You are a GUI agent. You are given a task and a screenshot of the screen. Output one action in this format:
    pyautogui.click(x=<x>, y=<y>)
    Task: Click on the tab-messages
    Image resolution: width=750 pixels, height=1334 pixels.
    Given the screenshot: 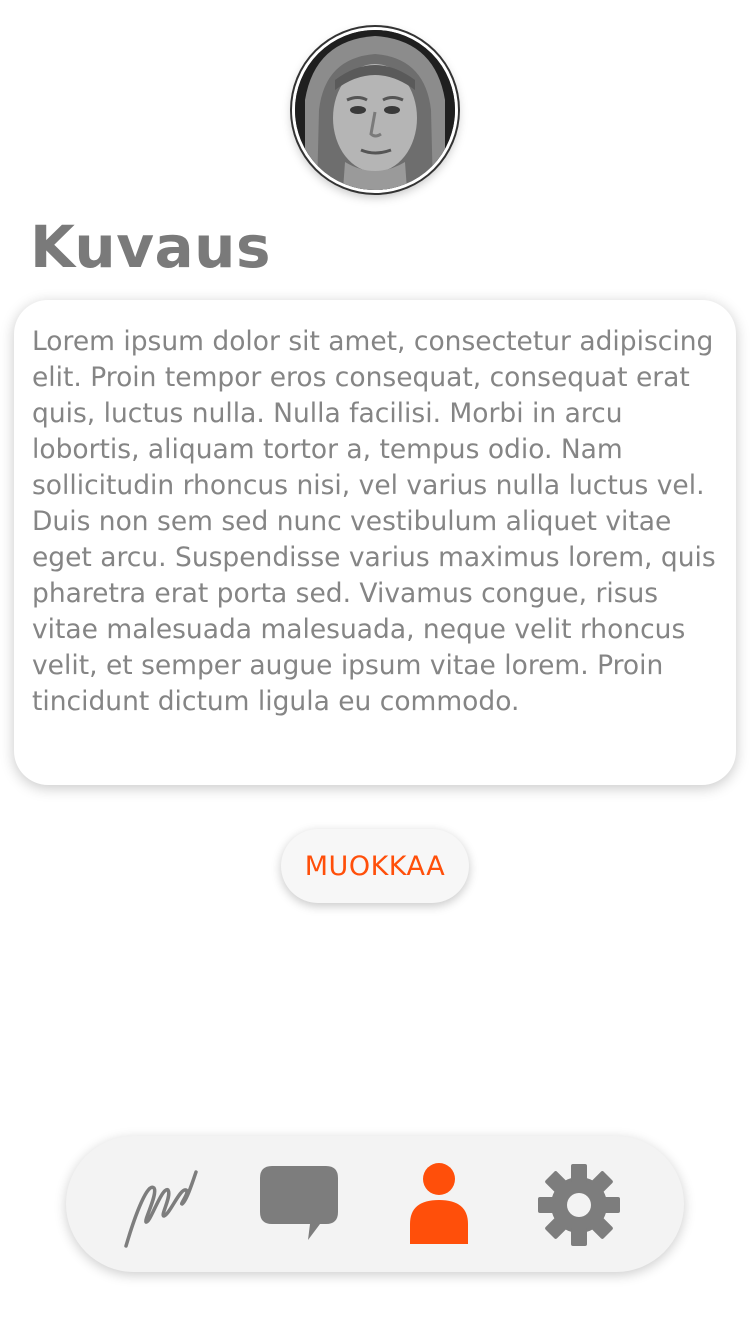 What is the action you would take?
    pyautogui.click(x=299, y=1205)
    